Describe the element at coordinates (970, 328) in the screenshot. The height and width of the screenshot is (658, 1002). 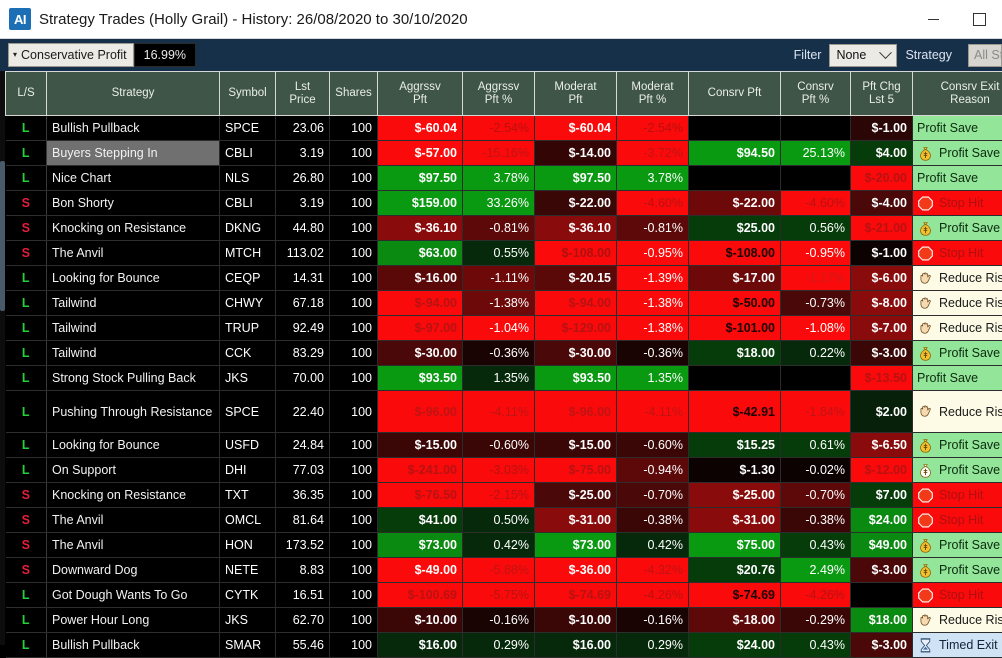
I see `exit-reason-label: Reduce Risk` at that location.